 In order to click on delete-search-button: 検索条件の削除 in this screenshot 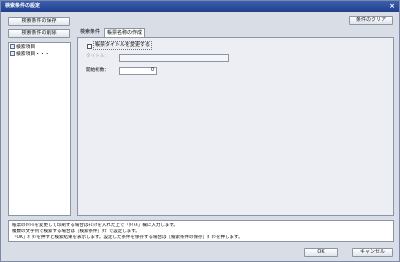, I will do `click(39, 33)`.